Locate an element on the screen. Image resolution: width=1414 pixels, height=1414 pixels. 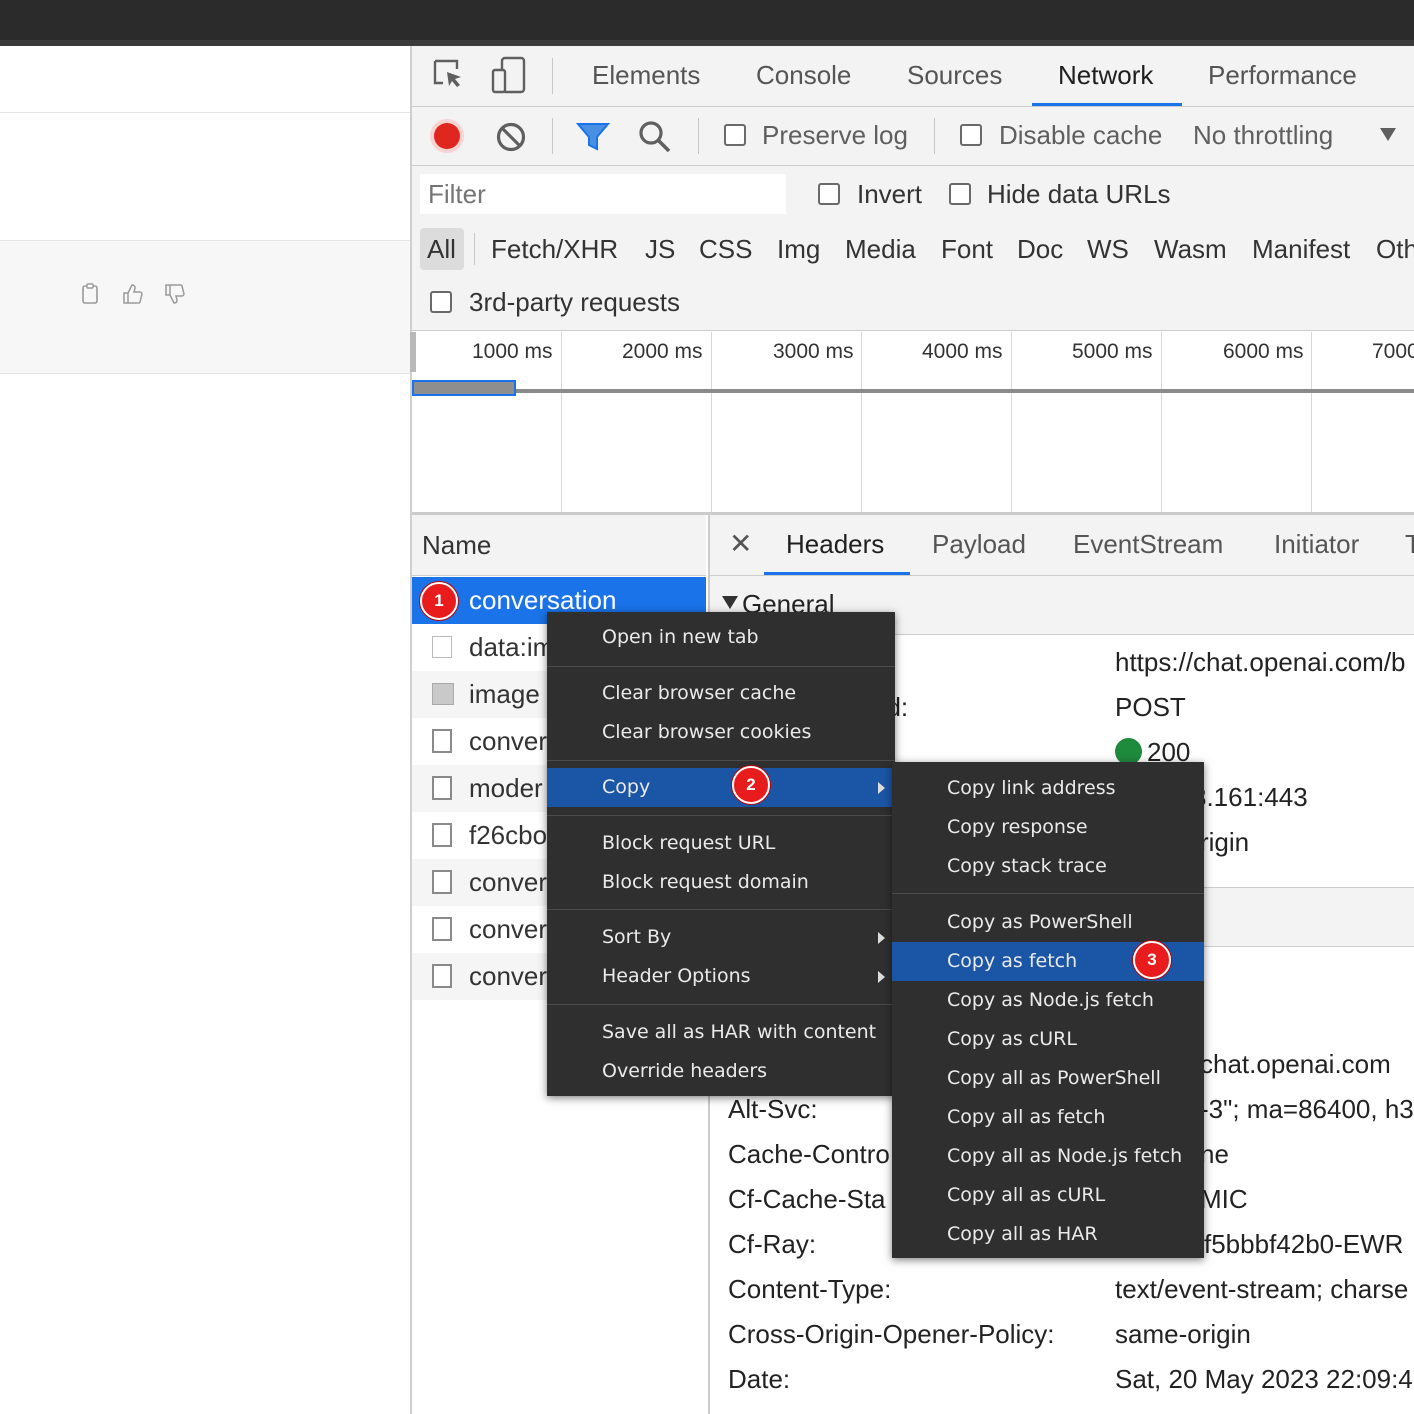
tab-elements: Elements is located at coordinates (646, 76).